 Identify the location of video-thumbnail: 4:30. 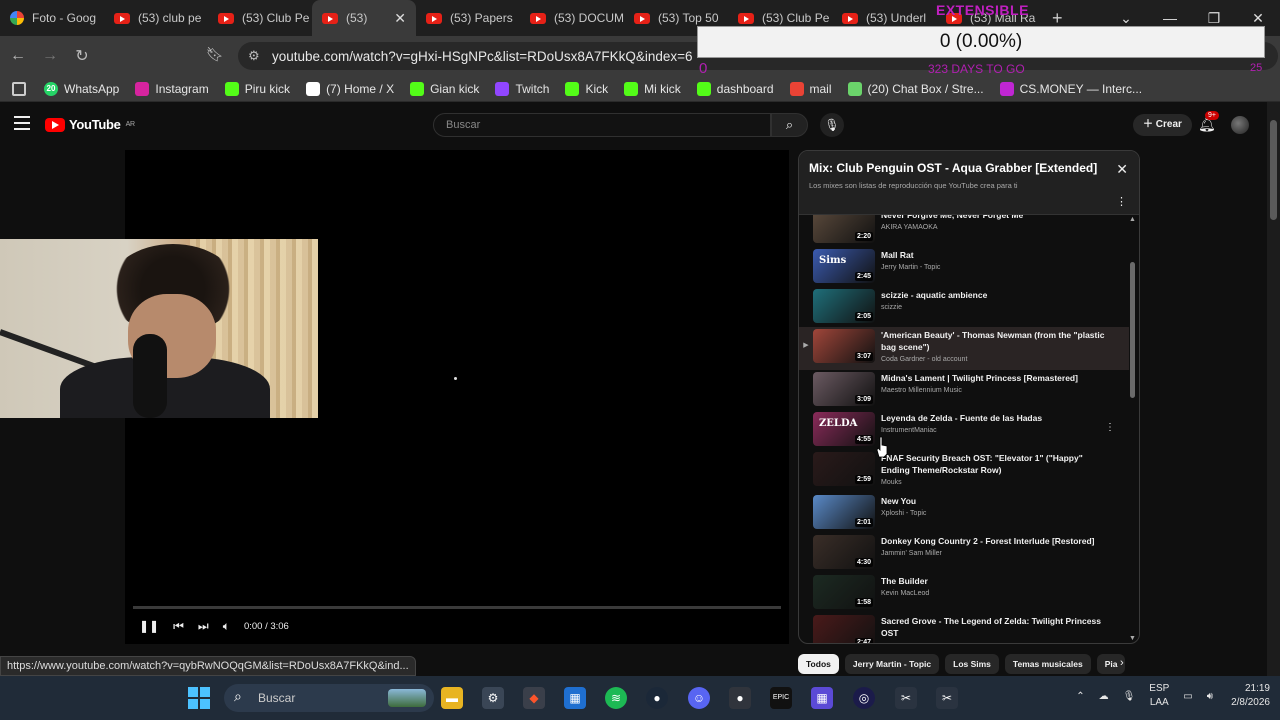
(844, 552).